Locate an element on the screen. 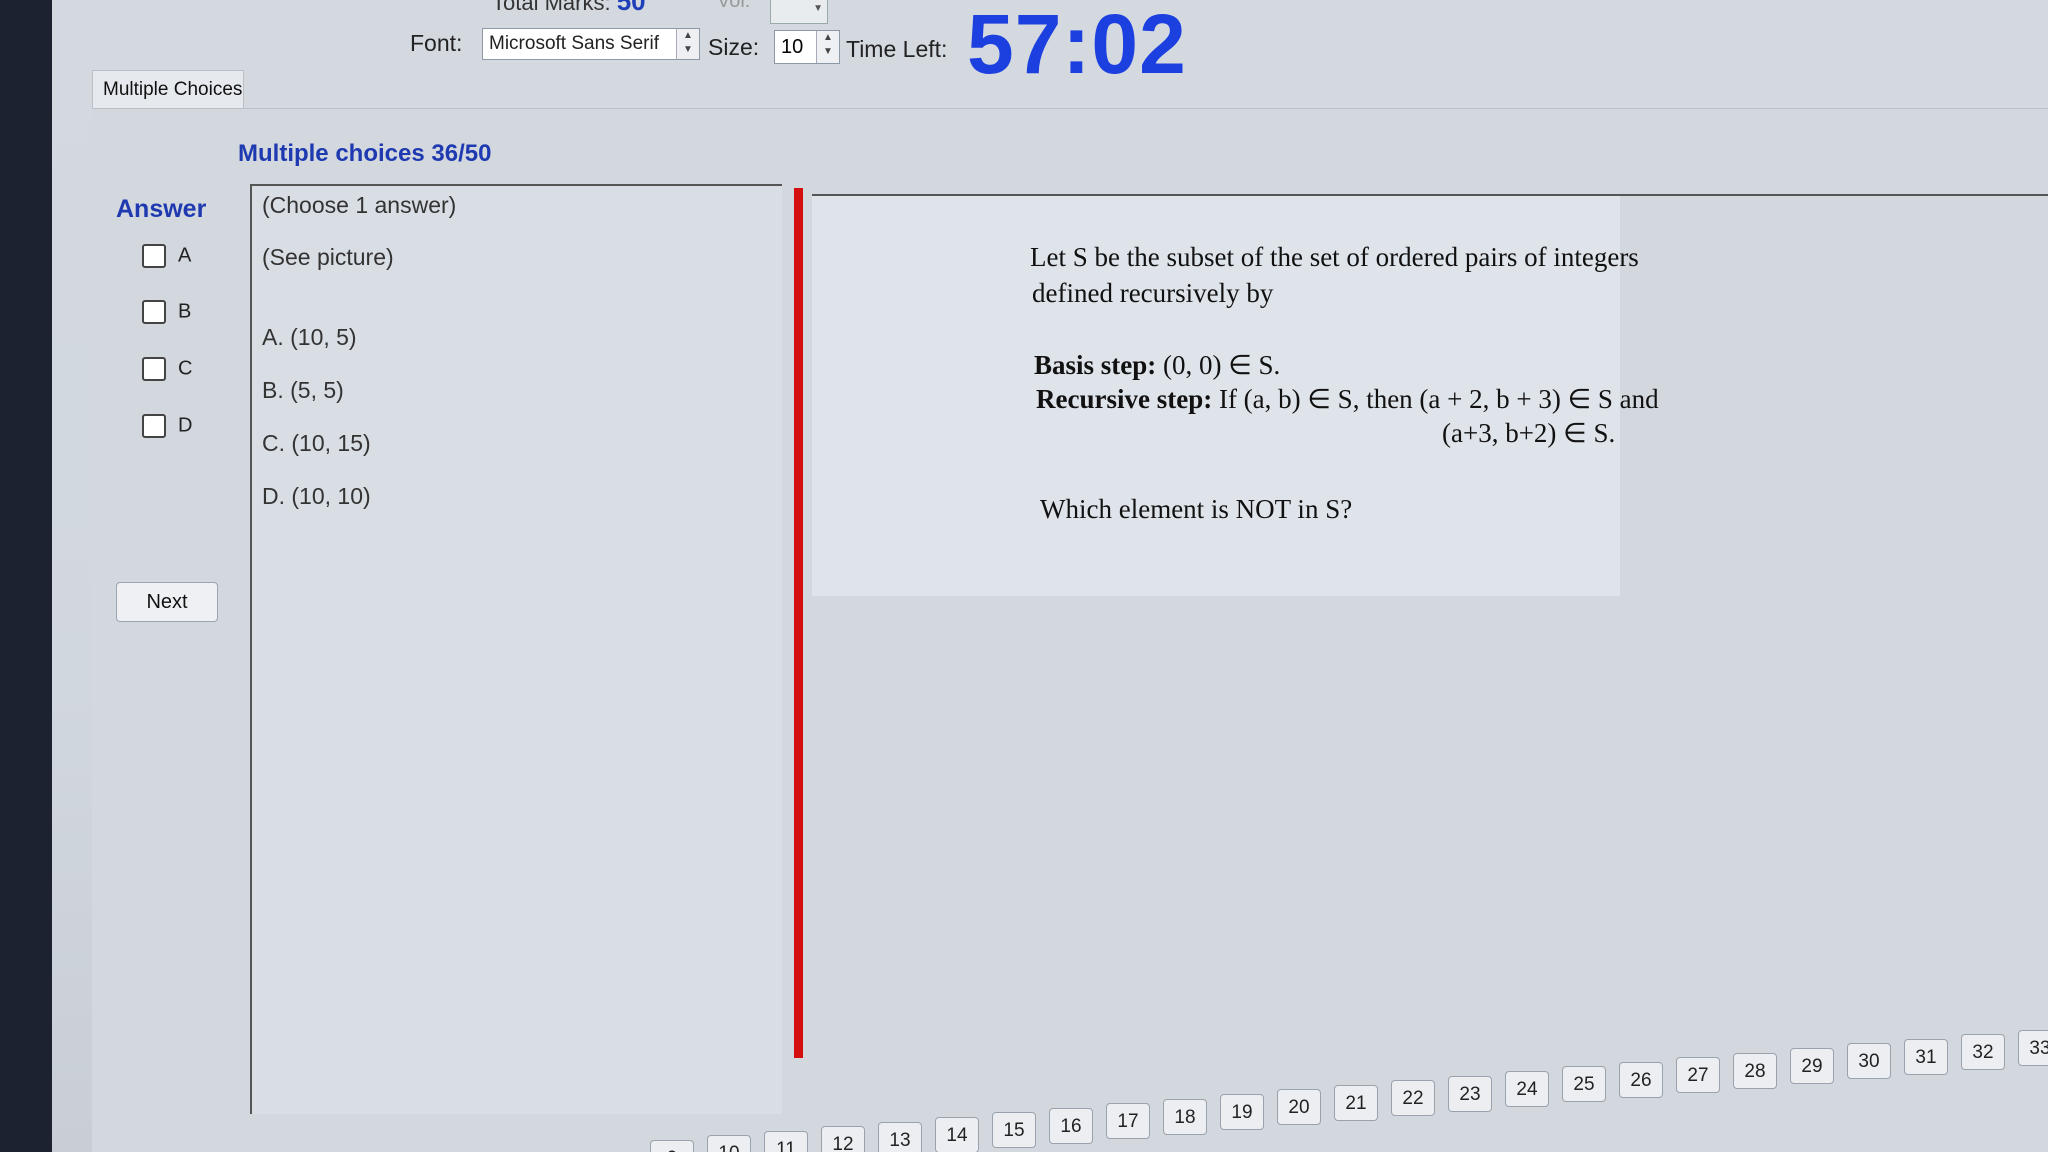 This screenshot has height=1152, width=2048. page-button-29: 29 is located at coordinates (1812, 1066).